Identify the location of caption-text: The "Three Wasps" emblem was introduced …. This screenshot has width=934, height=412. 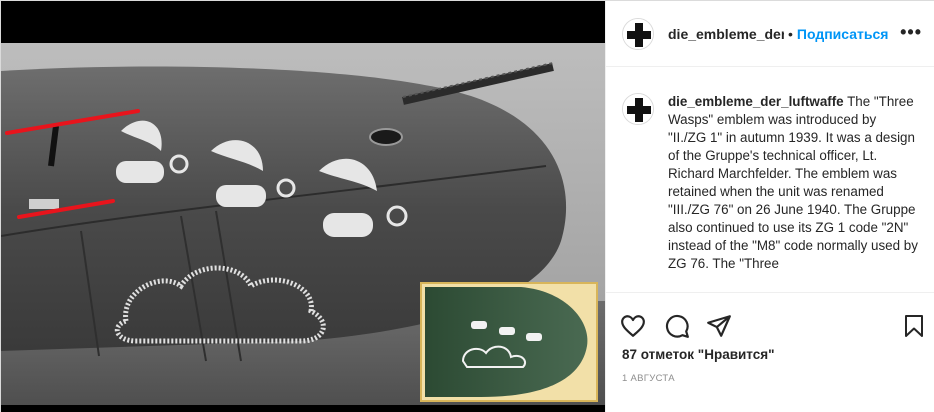
(793, 182).